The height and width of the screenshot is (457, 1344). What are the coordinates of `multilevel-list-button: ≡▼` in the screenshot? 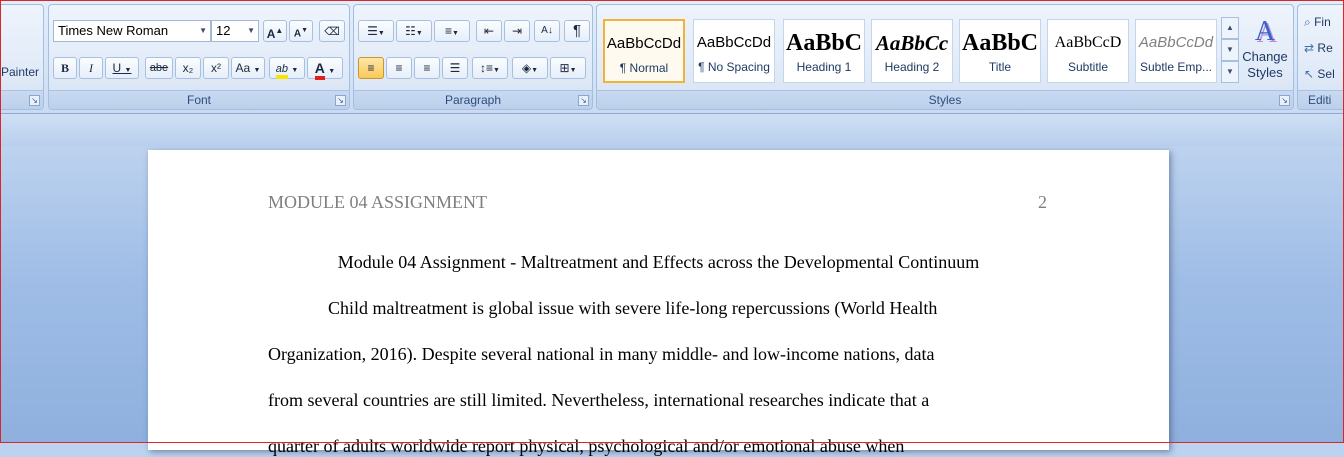 It's located at (452, 31).